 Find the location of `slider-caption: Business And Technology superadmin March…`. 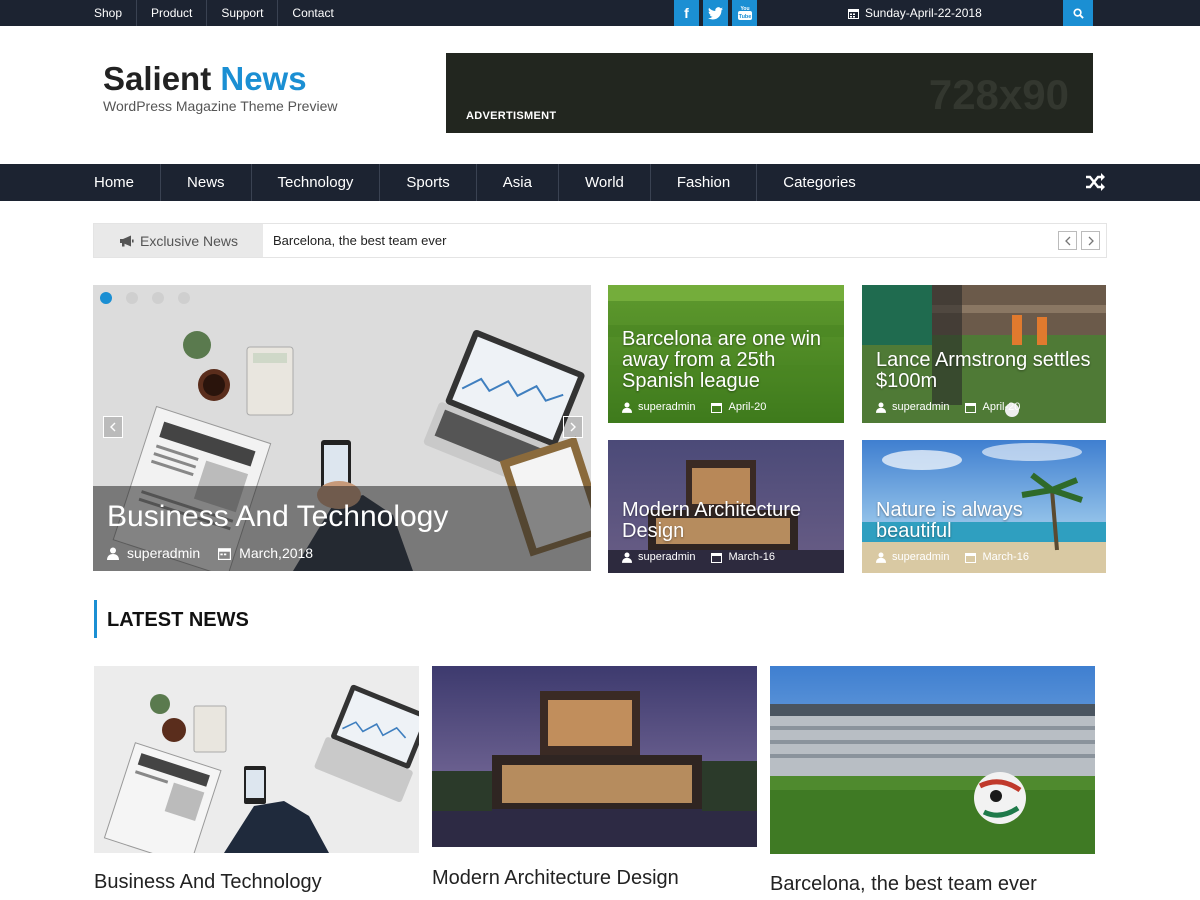

slider-caption: Business And Technology superadmin March… is located at coordinates (342, 528).